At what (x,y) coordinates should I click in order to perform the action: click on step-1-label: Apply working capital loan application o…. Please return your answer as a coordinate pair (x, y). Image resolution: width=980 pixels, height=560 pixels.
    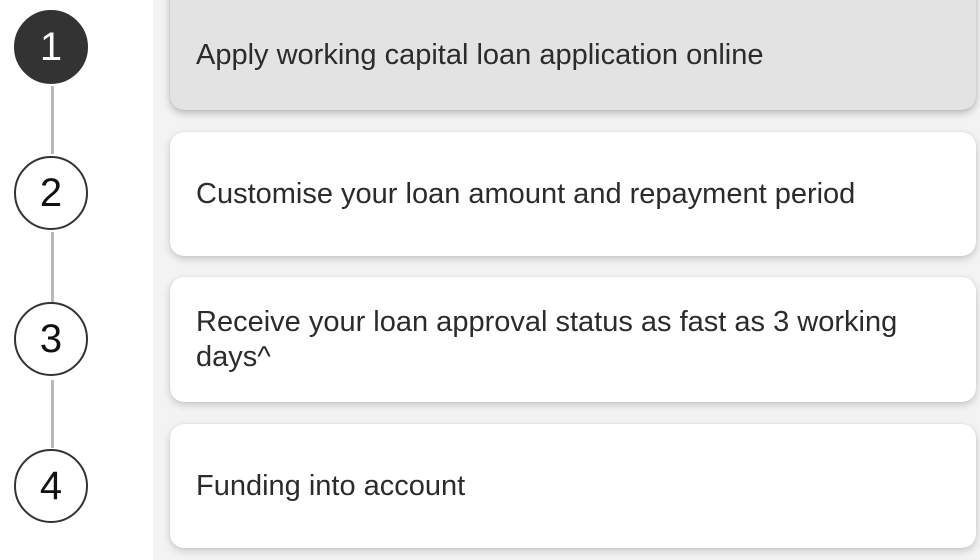
    Looking at the image, I should click on (480, 54).